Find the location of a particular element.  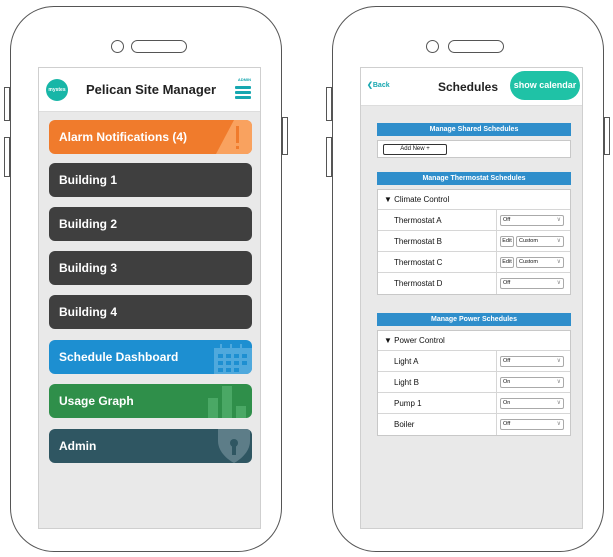

add-new-button: Add New + is located at coordinates (415, 149).